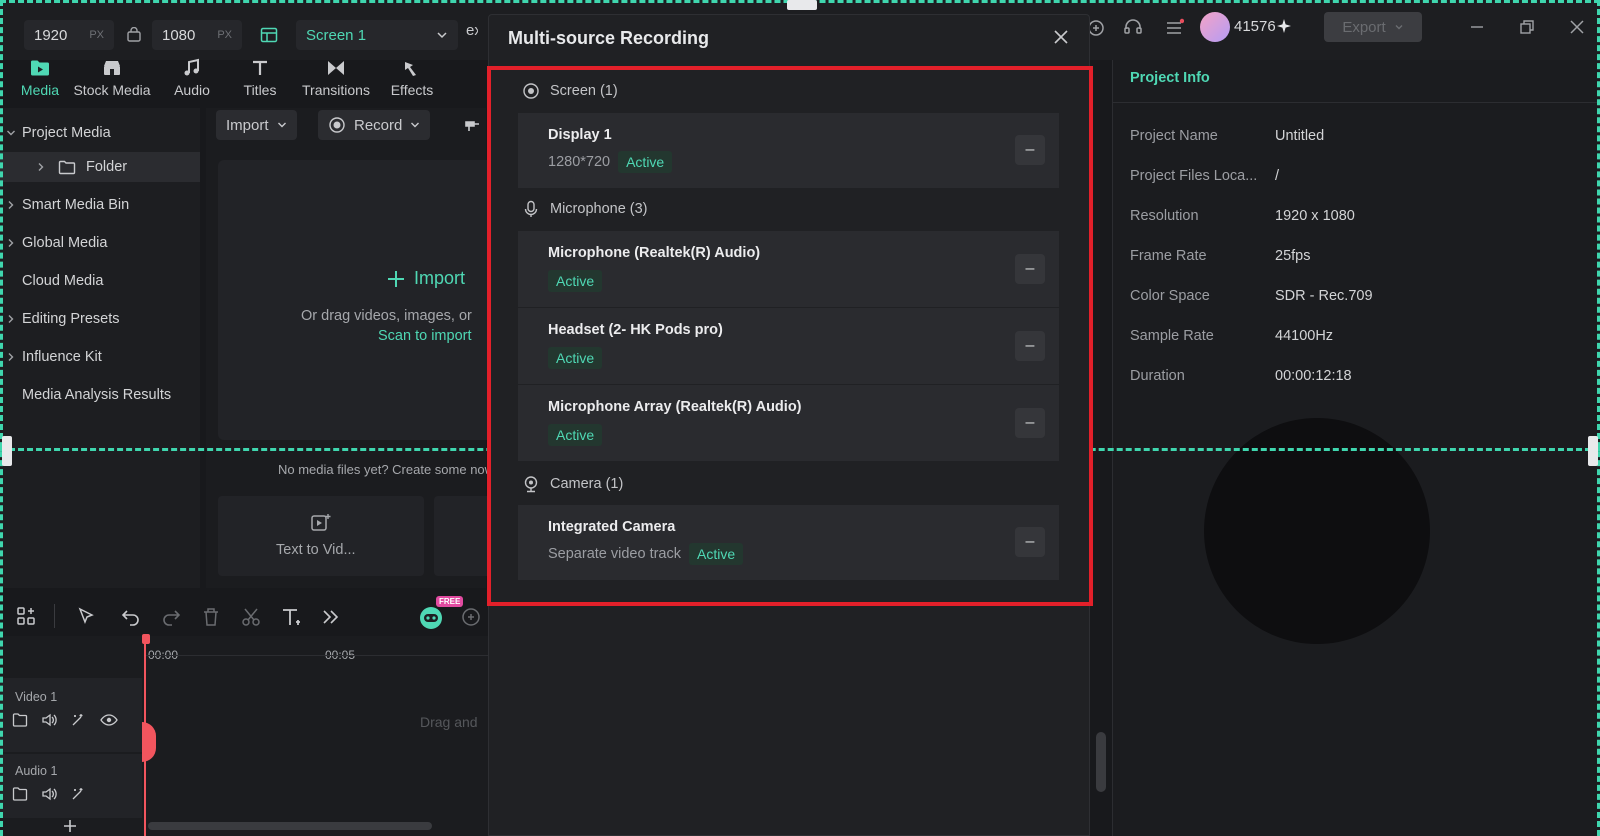  What do you see at coordinates (412, 90) in the screenshot?
I see `tab-effects-label: Effects` at bounding box center [412, 90].